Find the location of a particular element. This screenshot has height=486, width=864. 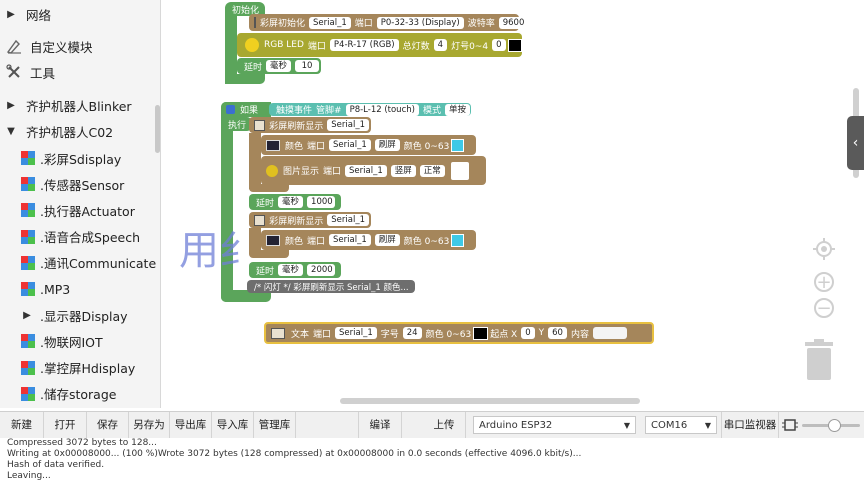

manage-lib-button: 管理库 is located at coordinates (275, 425).